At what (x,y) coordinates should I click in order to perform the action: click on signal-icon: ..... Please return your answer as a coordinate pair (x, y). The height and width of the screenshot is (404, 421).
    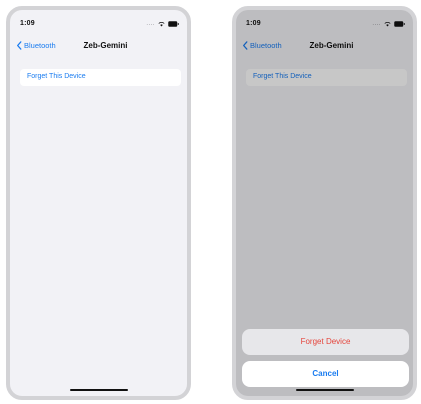
    Looking at the image, I should click on (150, 24).